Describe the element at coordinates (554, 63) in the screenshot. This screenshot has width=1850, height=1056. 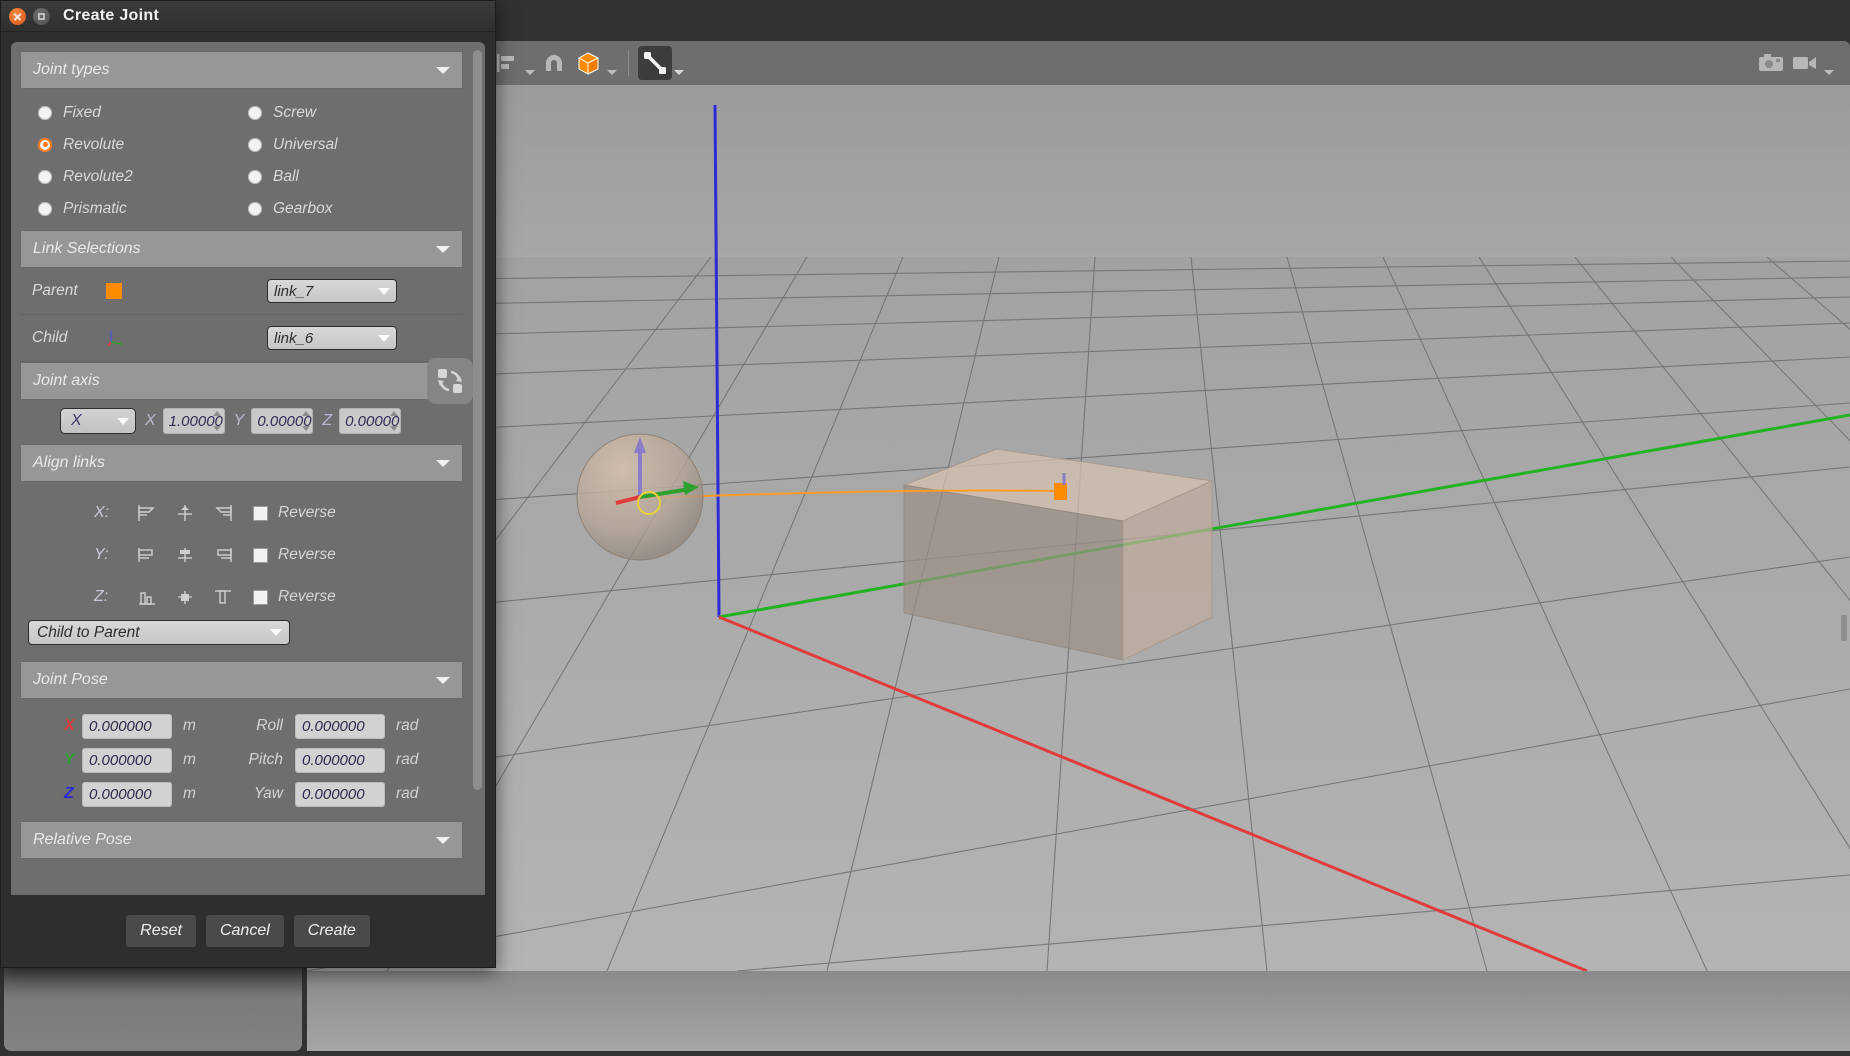
I see `snap-button` at that location.